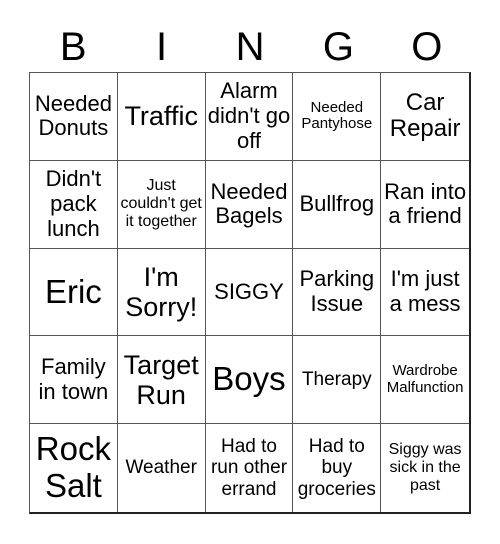 This screenshot has height=544, width=500. Describe the element at coordinates (74, 204) in the screenshot. I see `bingo-cell: Didn't pack lunch` at that location.